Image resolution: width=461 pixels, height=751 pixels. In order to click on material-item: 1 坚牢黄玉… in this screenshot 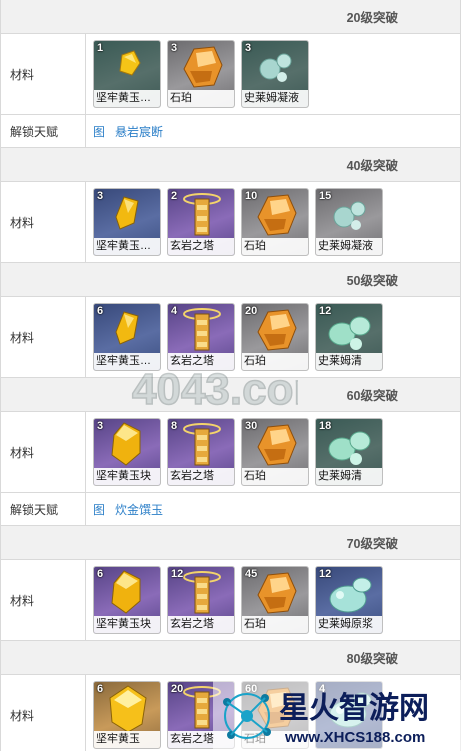, I will do `click(127, 74)`.